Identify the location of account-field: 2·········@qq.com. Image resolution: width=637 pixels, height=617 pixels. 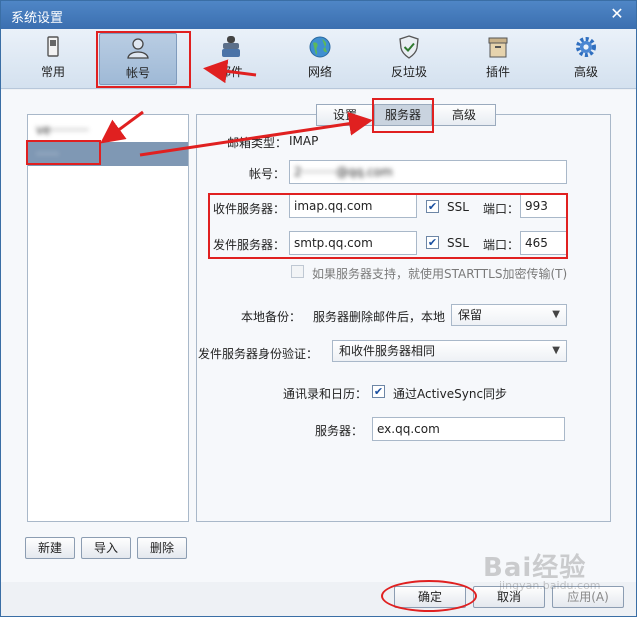
(428, 172).